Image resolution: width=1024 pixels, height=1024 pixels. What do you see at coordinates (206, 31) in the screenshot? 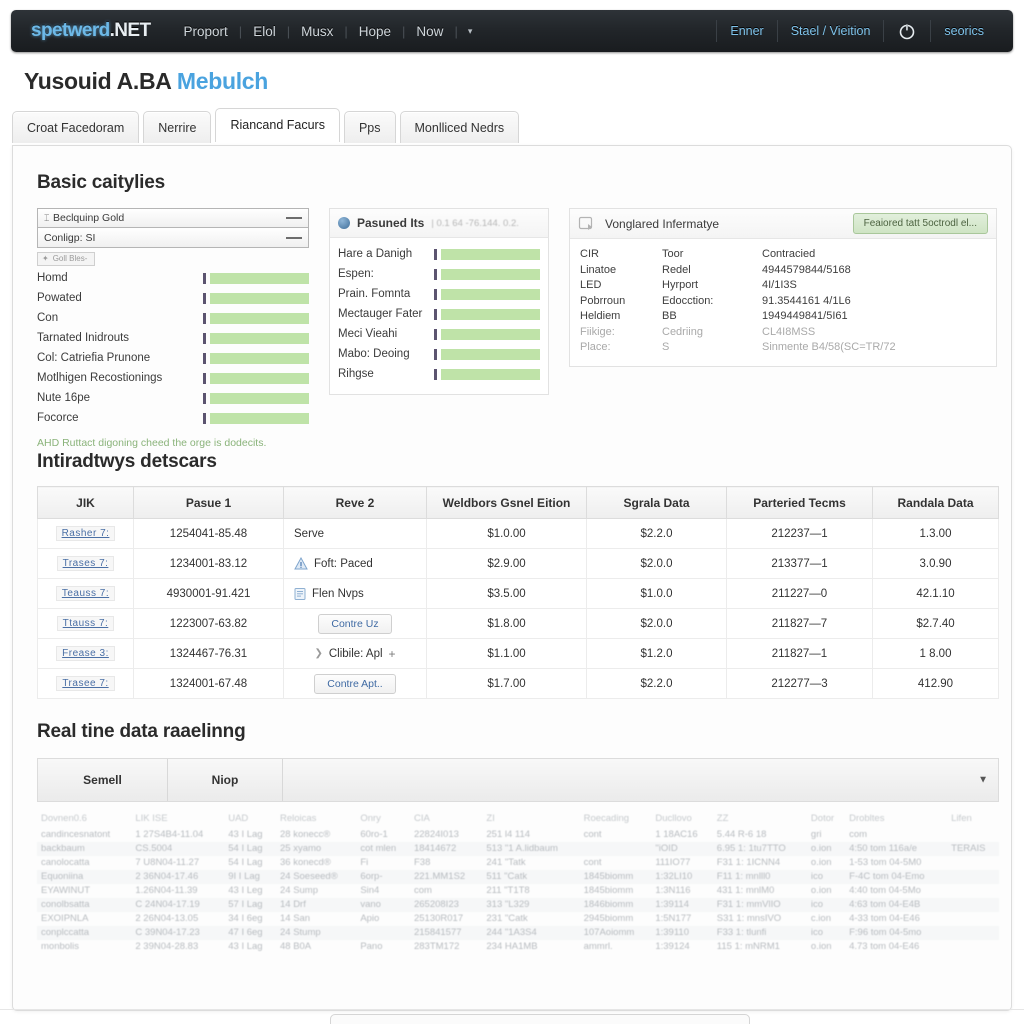
I see `nav-link-0: Proport` at bounding box center [206, 31].